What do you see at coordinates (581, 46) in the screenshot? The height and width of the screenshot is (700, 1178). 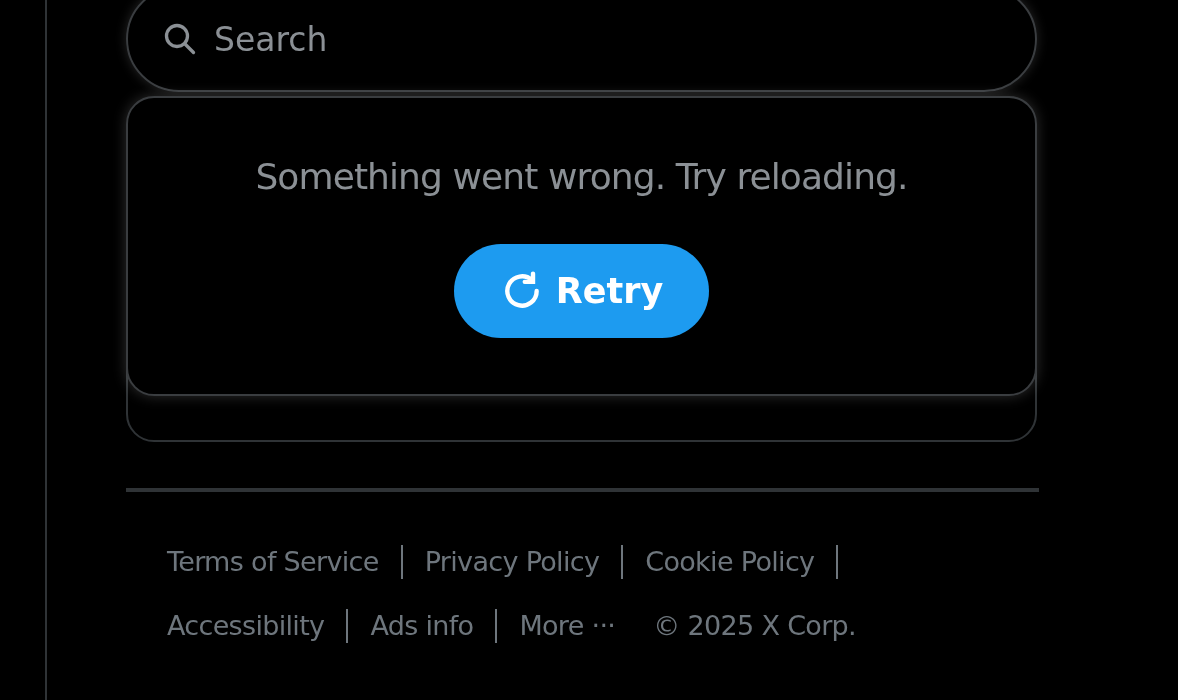 I see `search-field: Search` at bounding box center [581, 46].